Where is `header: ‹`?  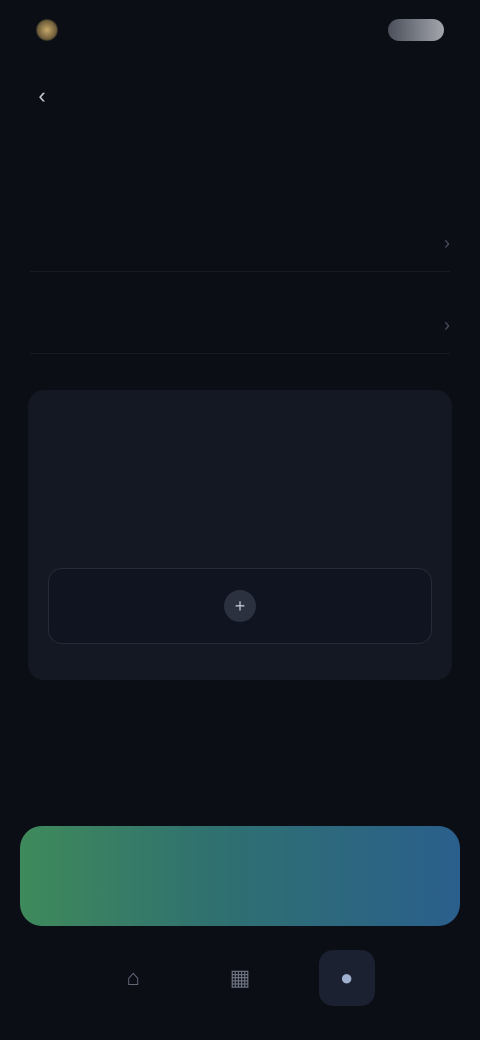 header: ‹ is located at coordinates (240, 96).